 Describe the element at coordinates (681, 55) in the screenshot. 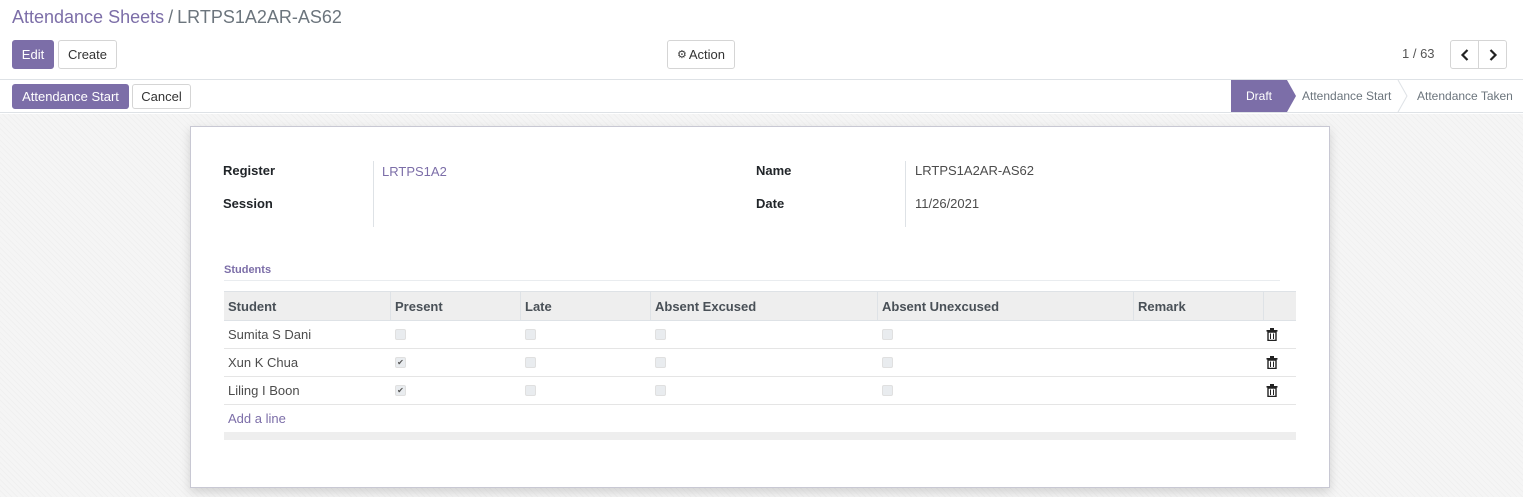

I see `gear-icon: ⚙` at that location.